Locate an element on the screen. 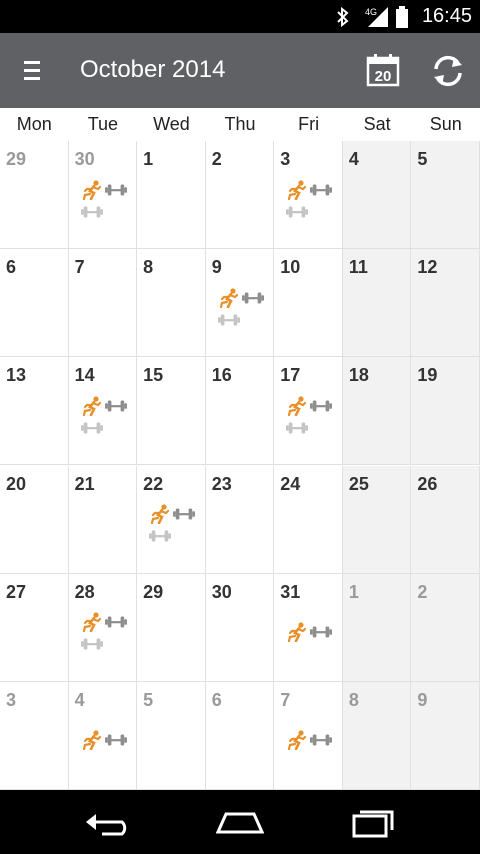  day-cell: 27 is located at coordinates (34, 627).